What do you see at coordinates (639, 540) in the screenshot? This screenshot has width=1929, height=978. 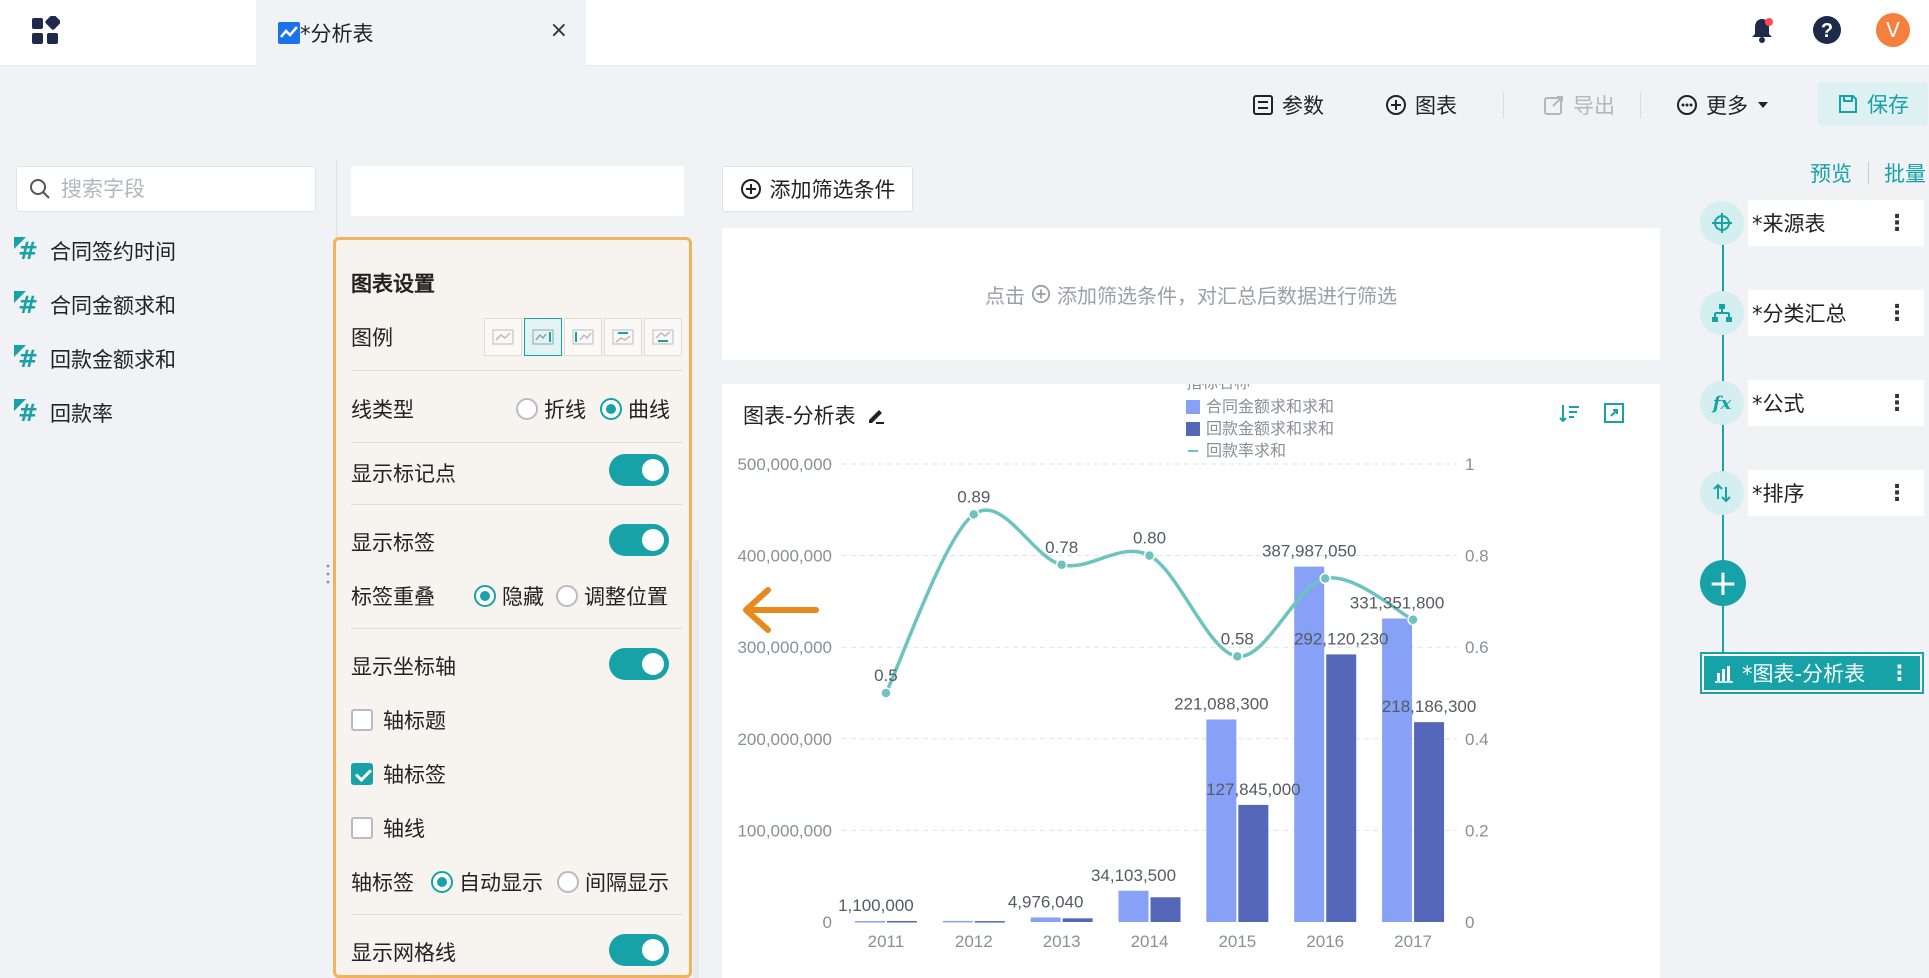 I see `show-labels-toggle` at bounding box center [639, 540].